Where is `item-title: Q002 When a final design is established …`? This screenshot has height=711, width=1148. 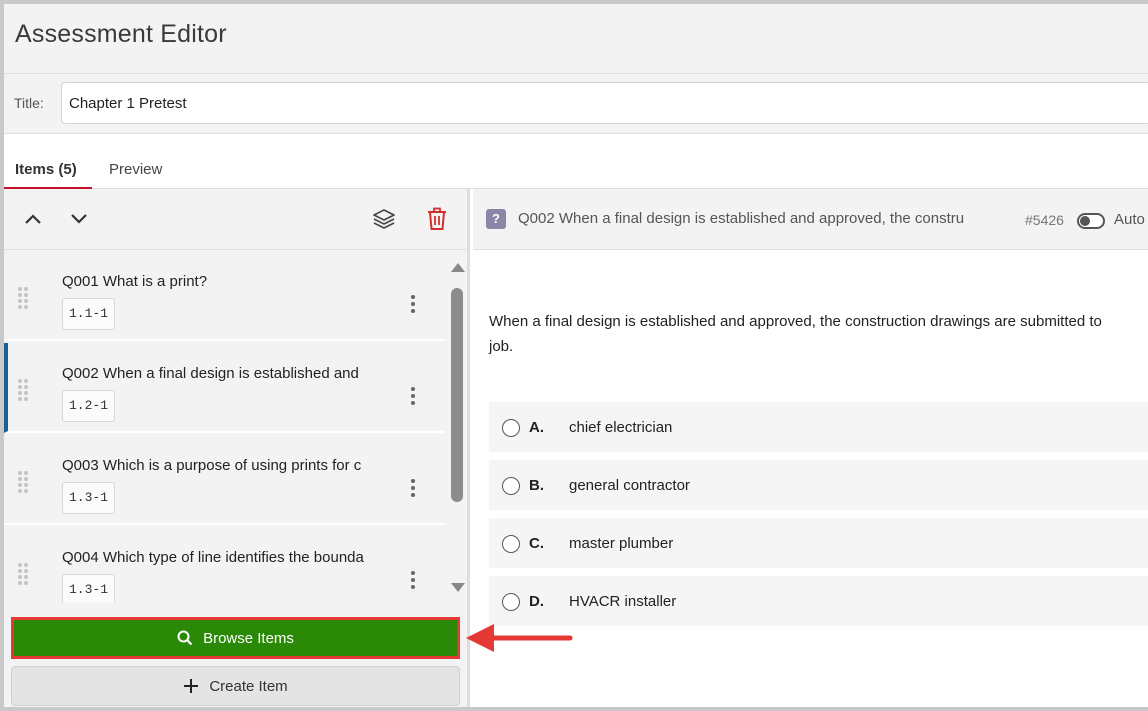 item-title: Q002 When a final design is established … is located at coordinates (210, 373).